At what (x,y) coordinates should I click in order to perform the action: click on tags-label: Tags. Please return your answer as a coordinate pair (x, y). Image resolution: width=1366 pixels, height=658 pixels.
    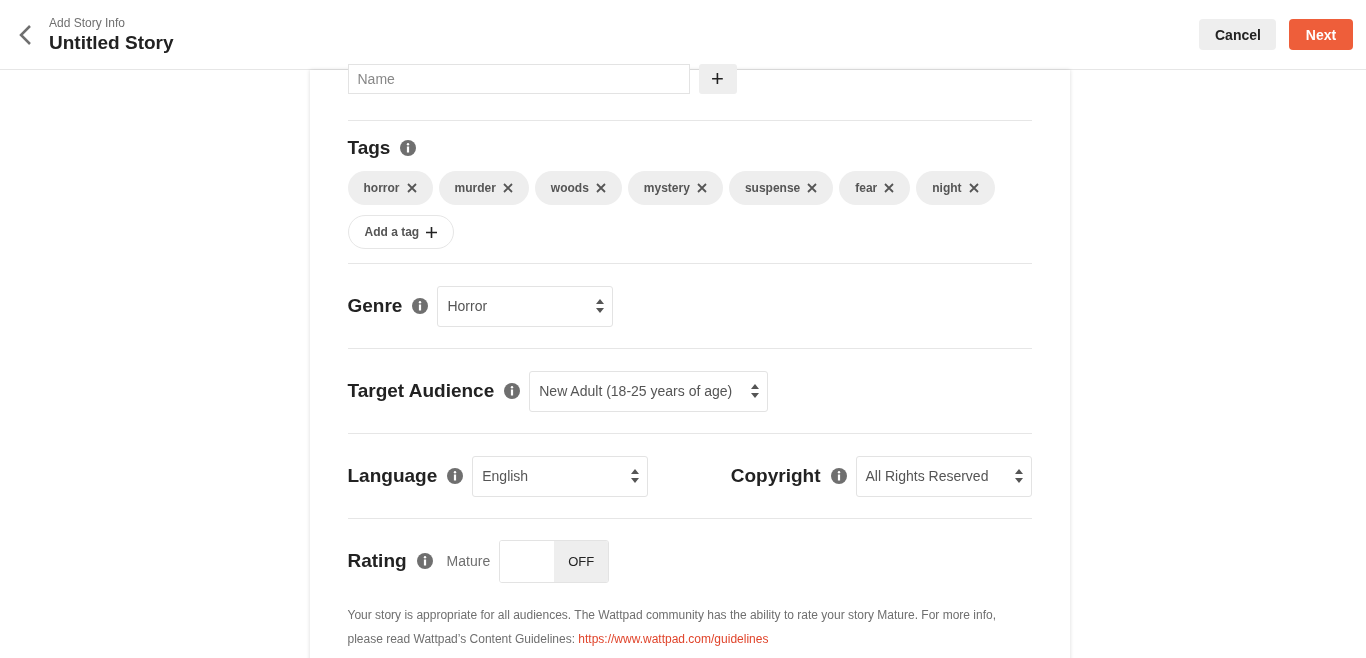
    Looking at the image, I should click on (369, 148).